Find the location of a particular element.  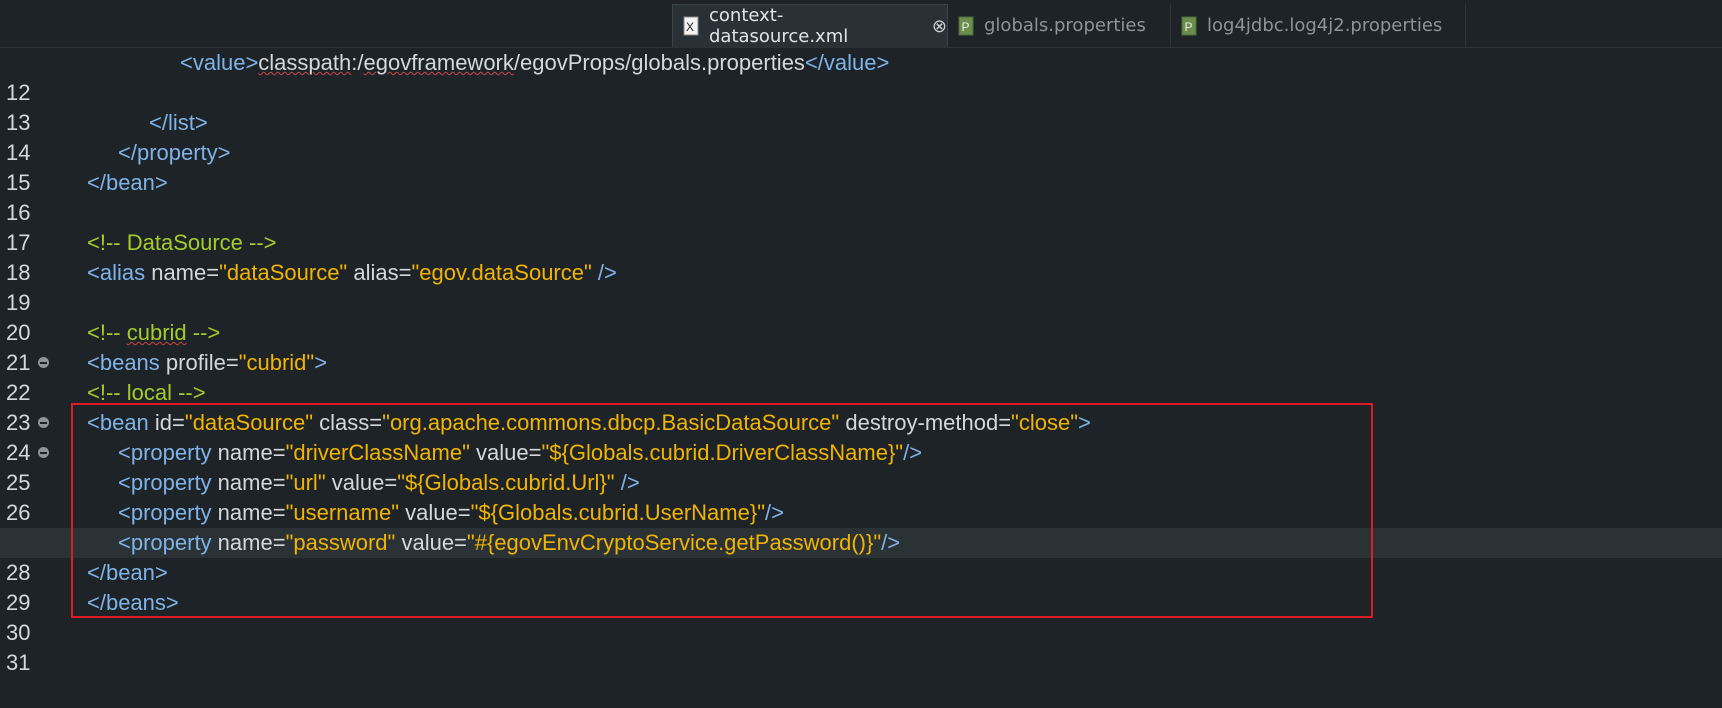

line-number: 31 is located at coordinates (18, 662).